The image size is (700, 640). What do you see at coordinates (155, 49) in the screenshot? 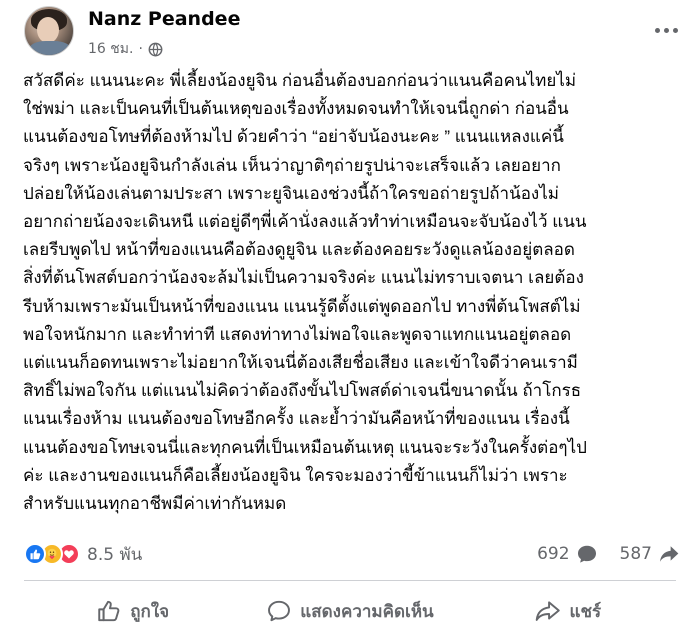
I see `globe-icon` at bounding box center [155, 49].